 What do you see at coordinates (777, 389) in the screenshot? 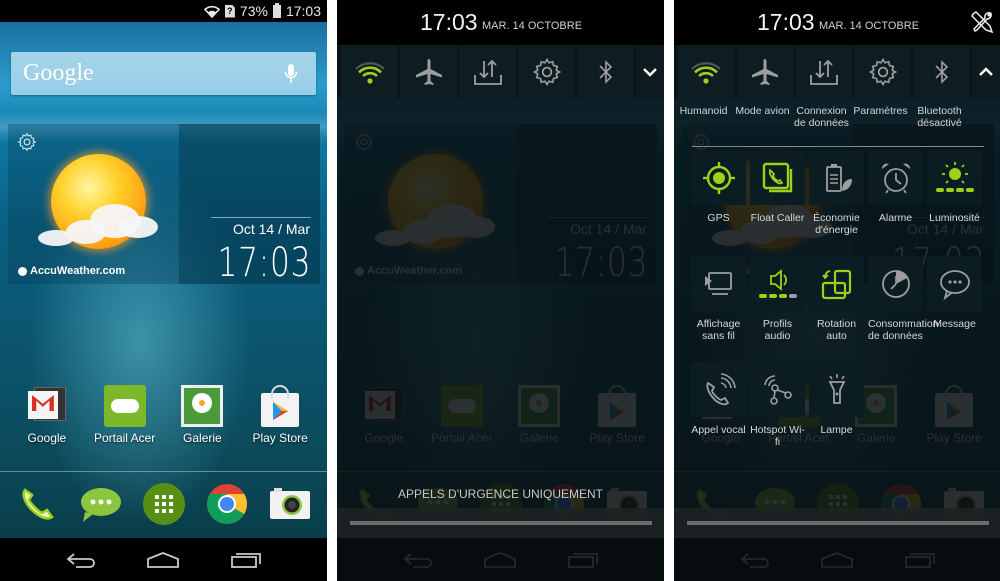
I see `hotspot-icon` at bounding box center [777, 389].